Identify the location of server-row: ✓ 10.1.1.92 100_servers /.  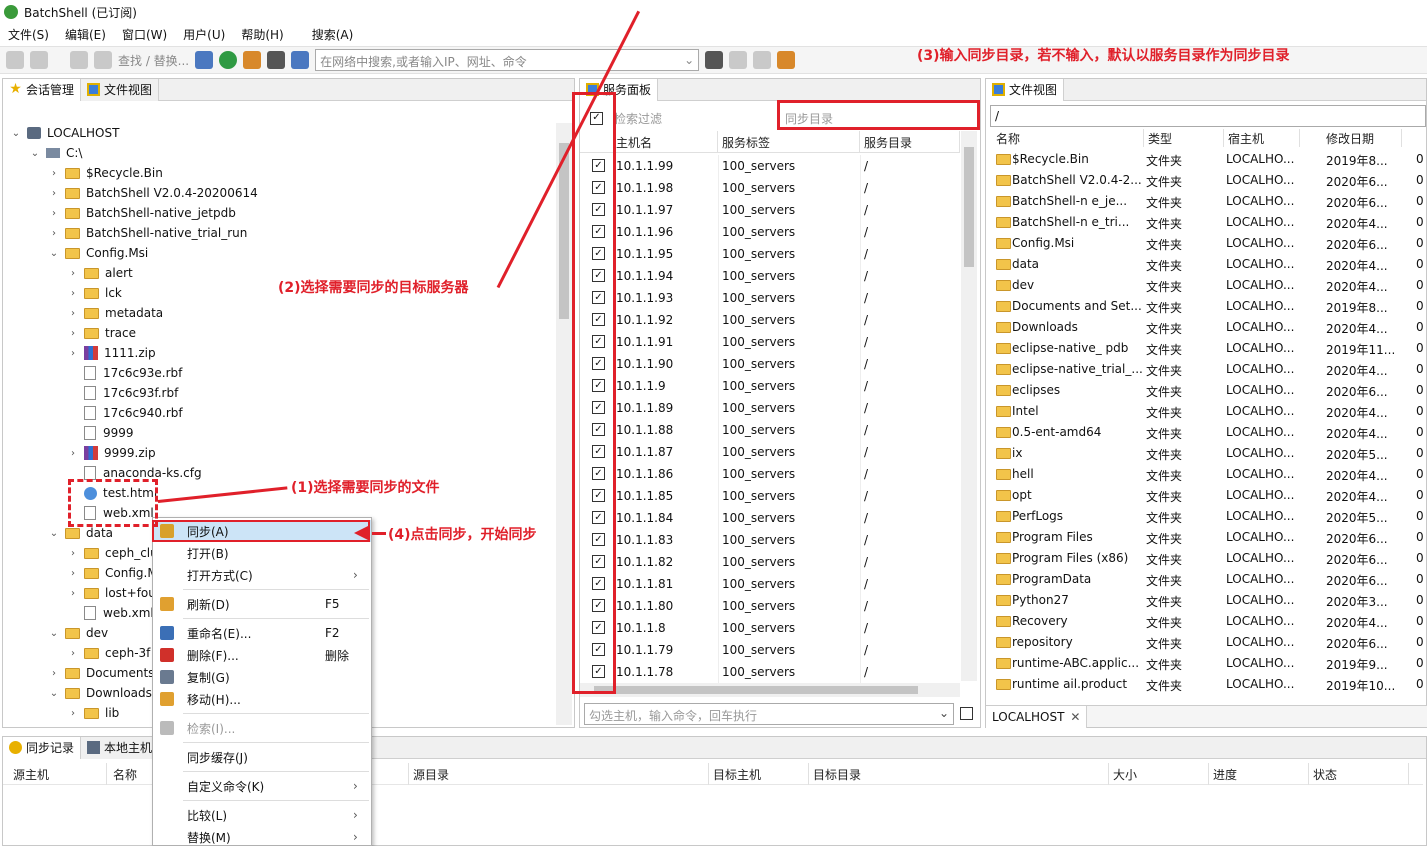
(770, 320).